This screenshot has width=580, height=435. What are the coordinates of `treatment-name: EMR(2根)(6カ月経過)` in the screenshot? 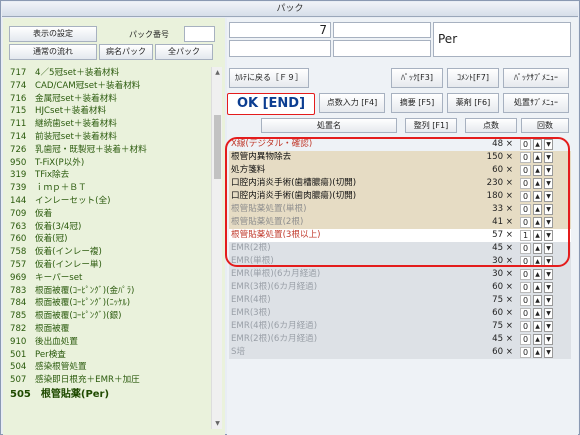 It's located at (274, 339).